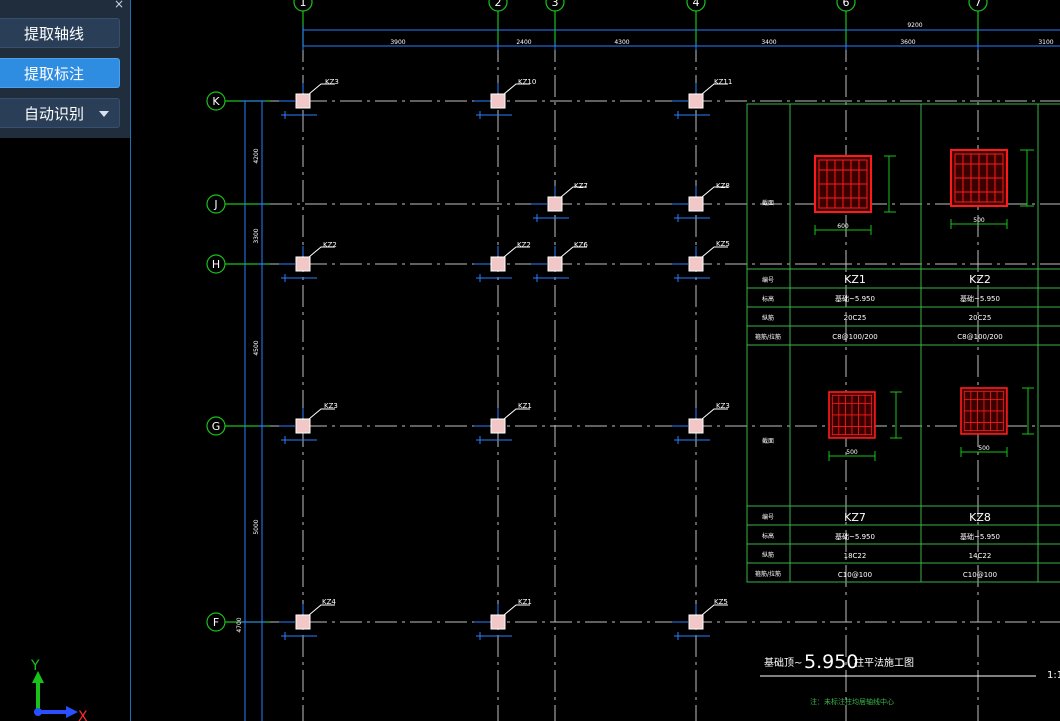  I want to click on column-tag: KZ6, so click(581, 245).